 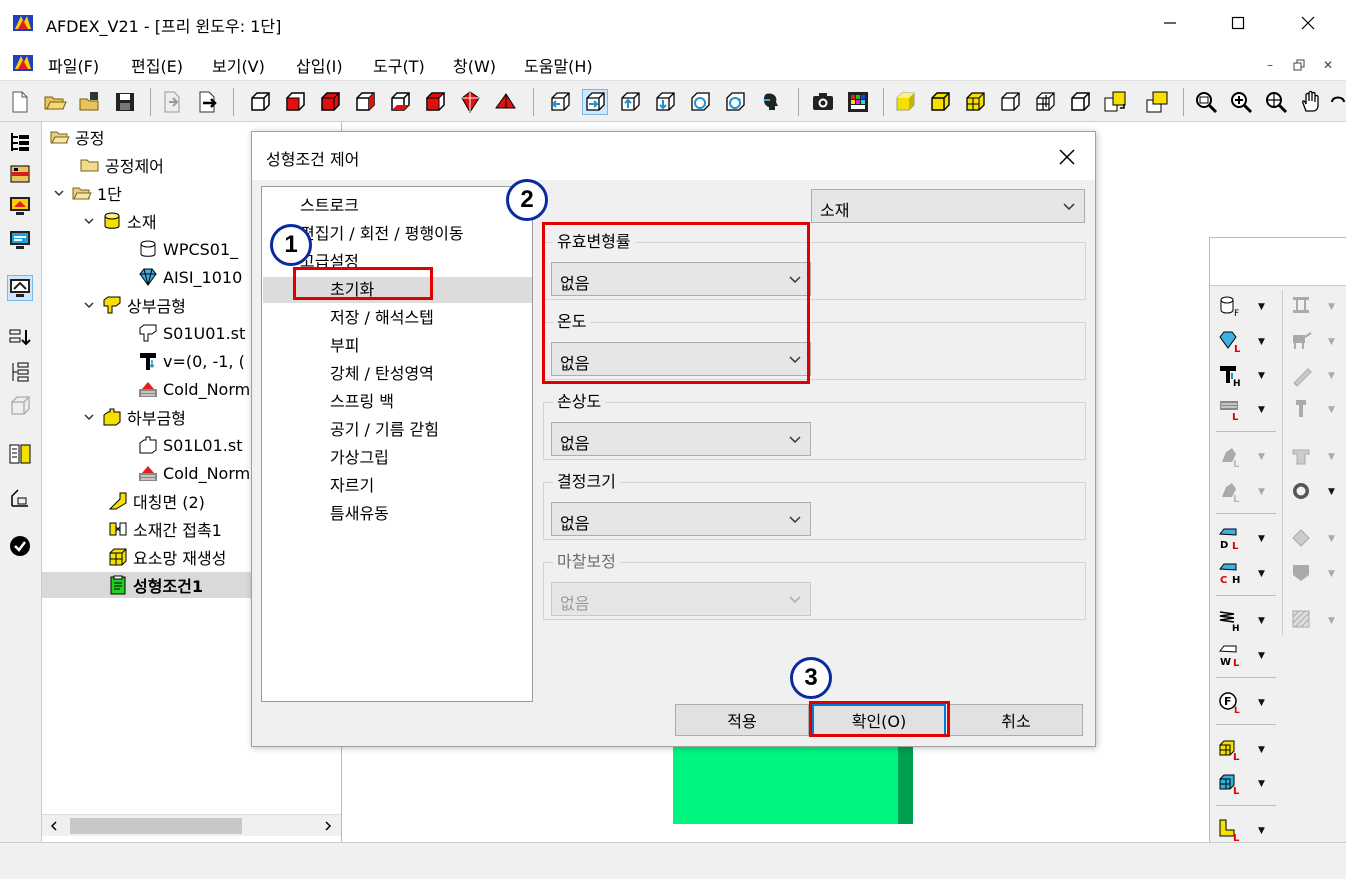 What do you see at coordinates (20, 240) in the screenshot?
I see `simulator-icon` at bounding box center [20, 240].